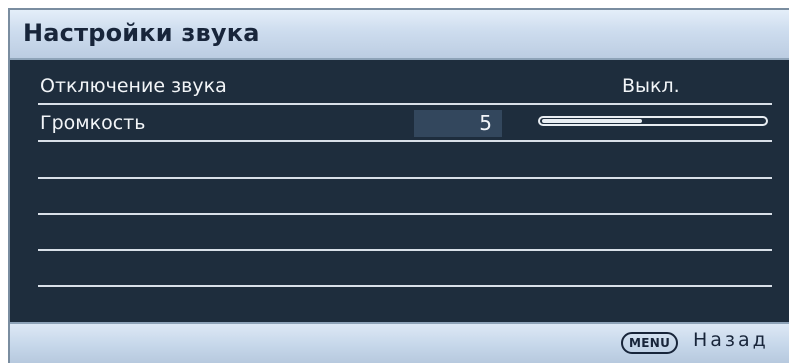 The height and width of the screenshot is (363, 789). Describe the element at coordinates (399, 342) in the screenshot. I see `osd-footer: MENU Назад` at that location.